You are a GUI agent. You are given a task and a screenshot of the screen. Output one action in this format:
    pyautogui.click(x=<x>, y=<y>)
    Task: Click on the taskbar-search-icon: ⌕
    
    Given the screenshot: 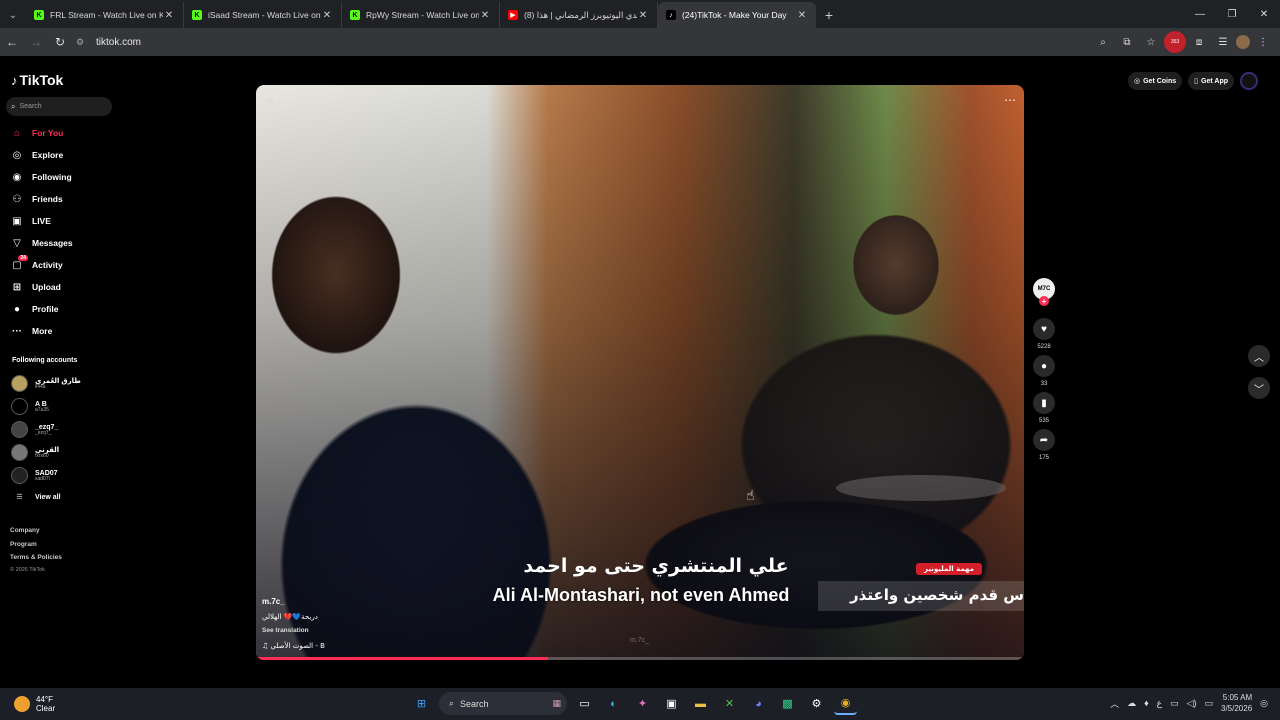 What is the action you would take?
    pyautogui.click(x=452, y=703)
    